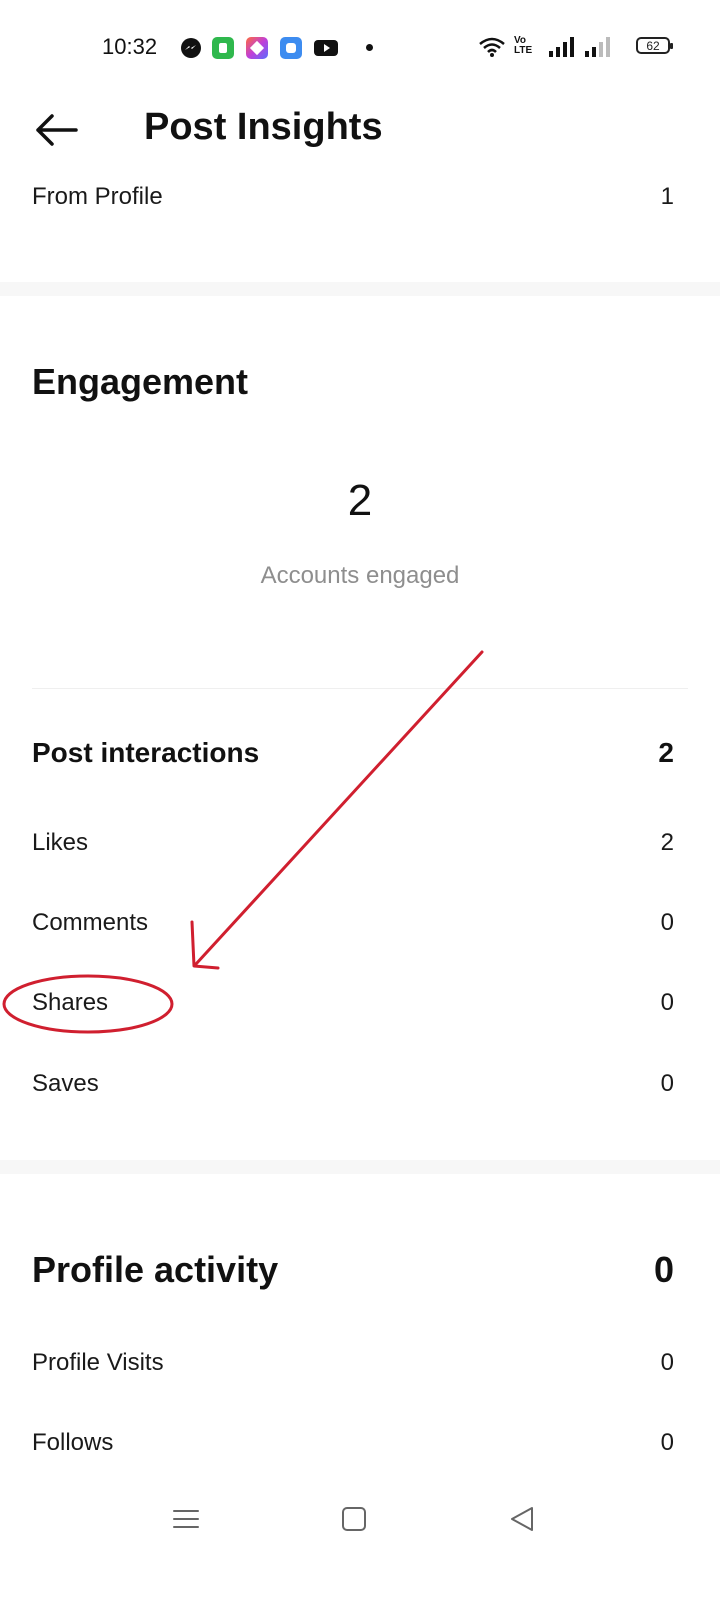 The width and height of the screenshot is (720, 1600). I want to click on follows-label: Follows, so click(73, 1442).